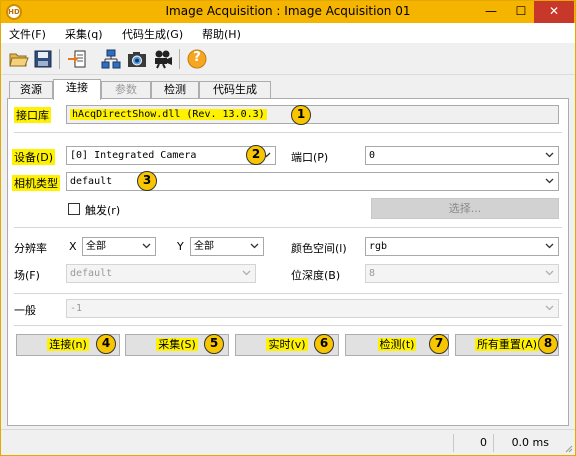 Image resolution: width=576 pixels, height=456 pixels. I want to click on detect-button-label: 检测(t), so click(397, 344).